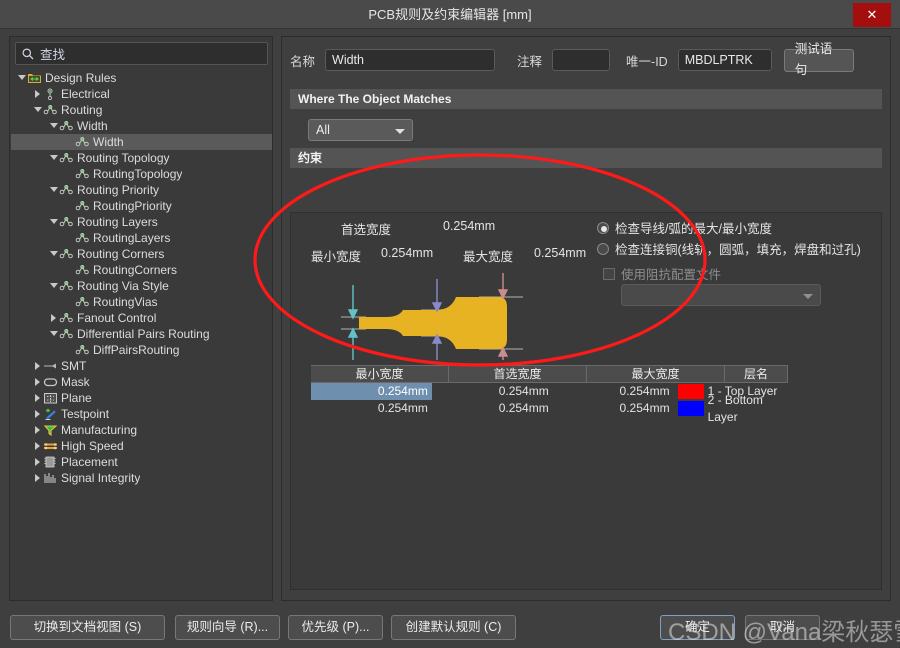  Describe the element at coordinates (141, 414) in the screenshot. I see `tree-item-testpoint: Testpoint` at that location.